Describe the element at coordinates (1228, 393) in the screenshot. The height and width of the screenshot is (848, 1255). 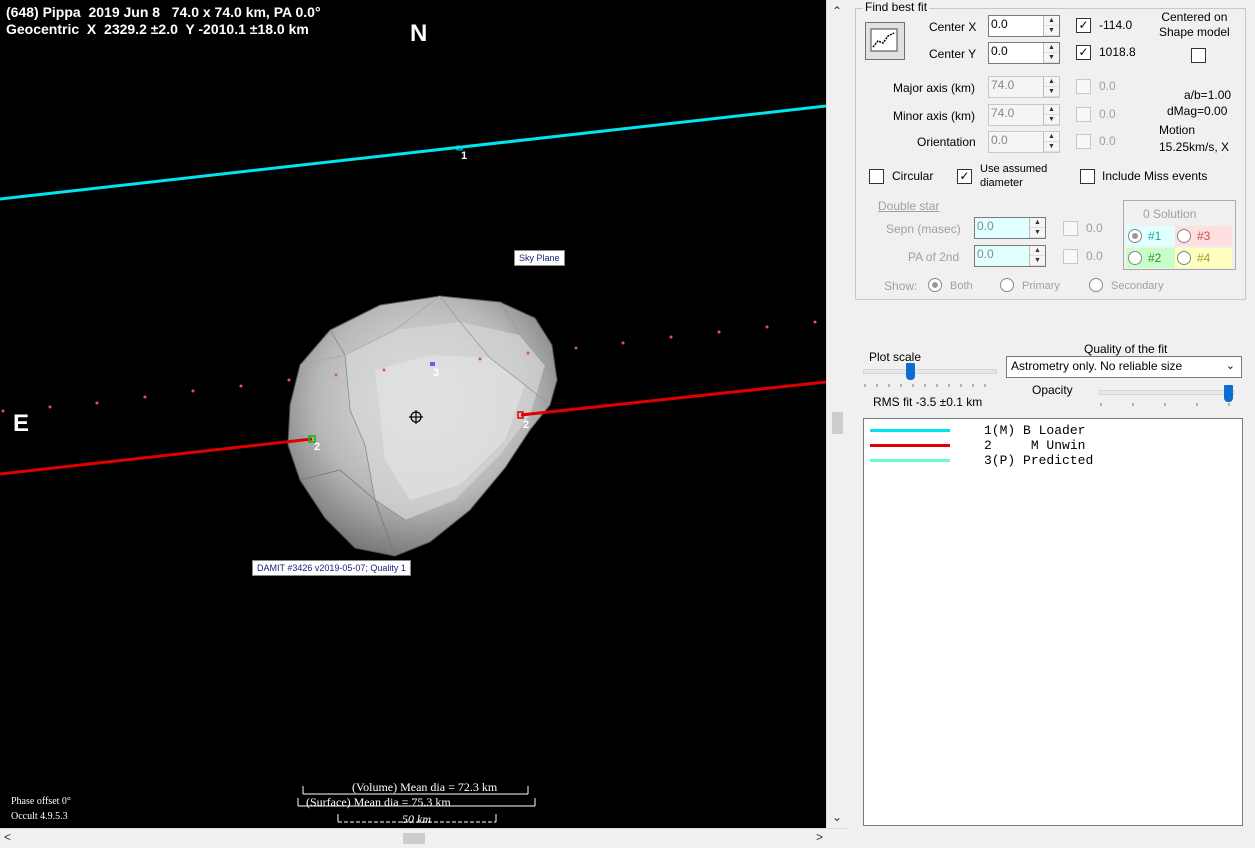
I see `opacity-slider` at that location.